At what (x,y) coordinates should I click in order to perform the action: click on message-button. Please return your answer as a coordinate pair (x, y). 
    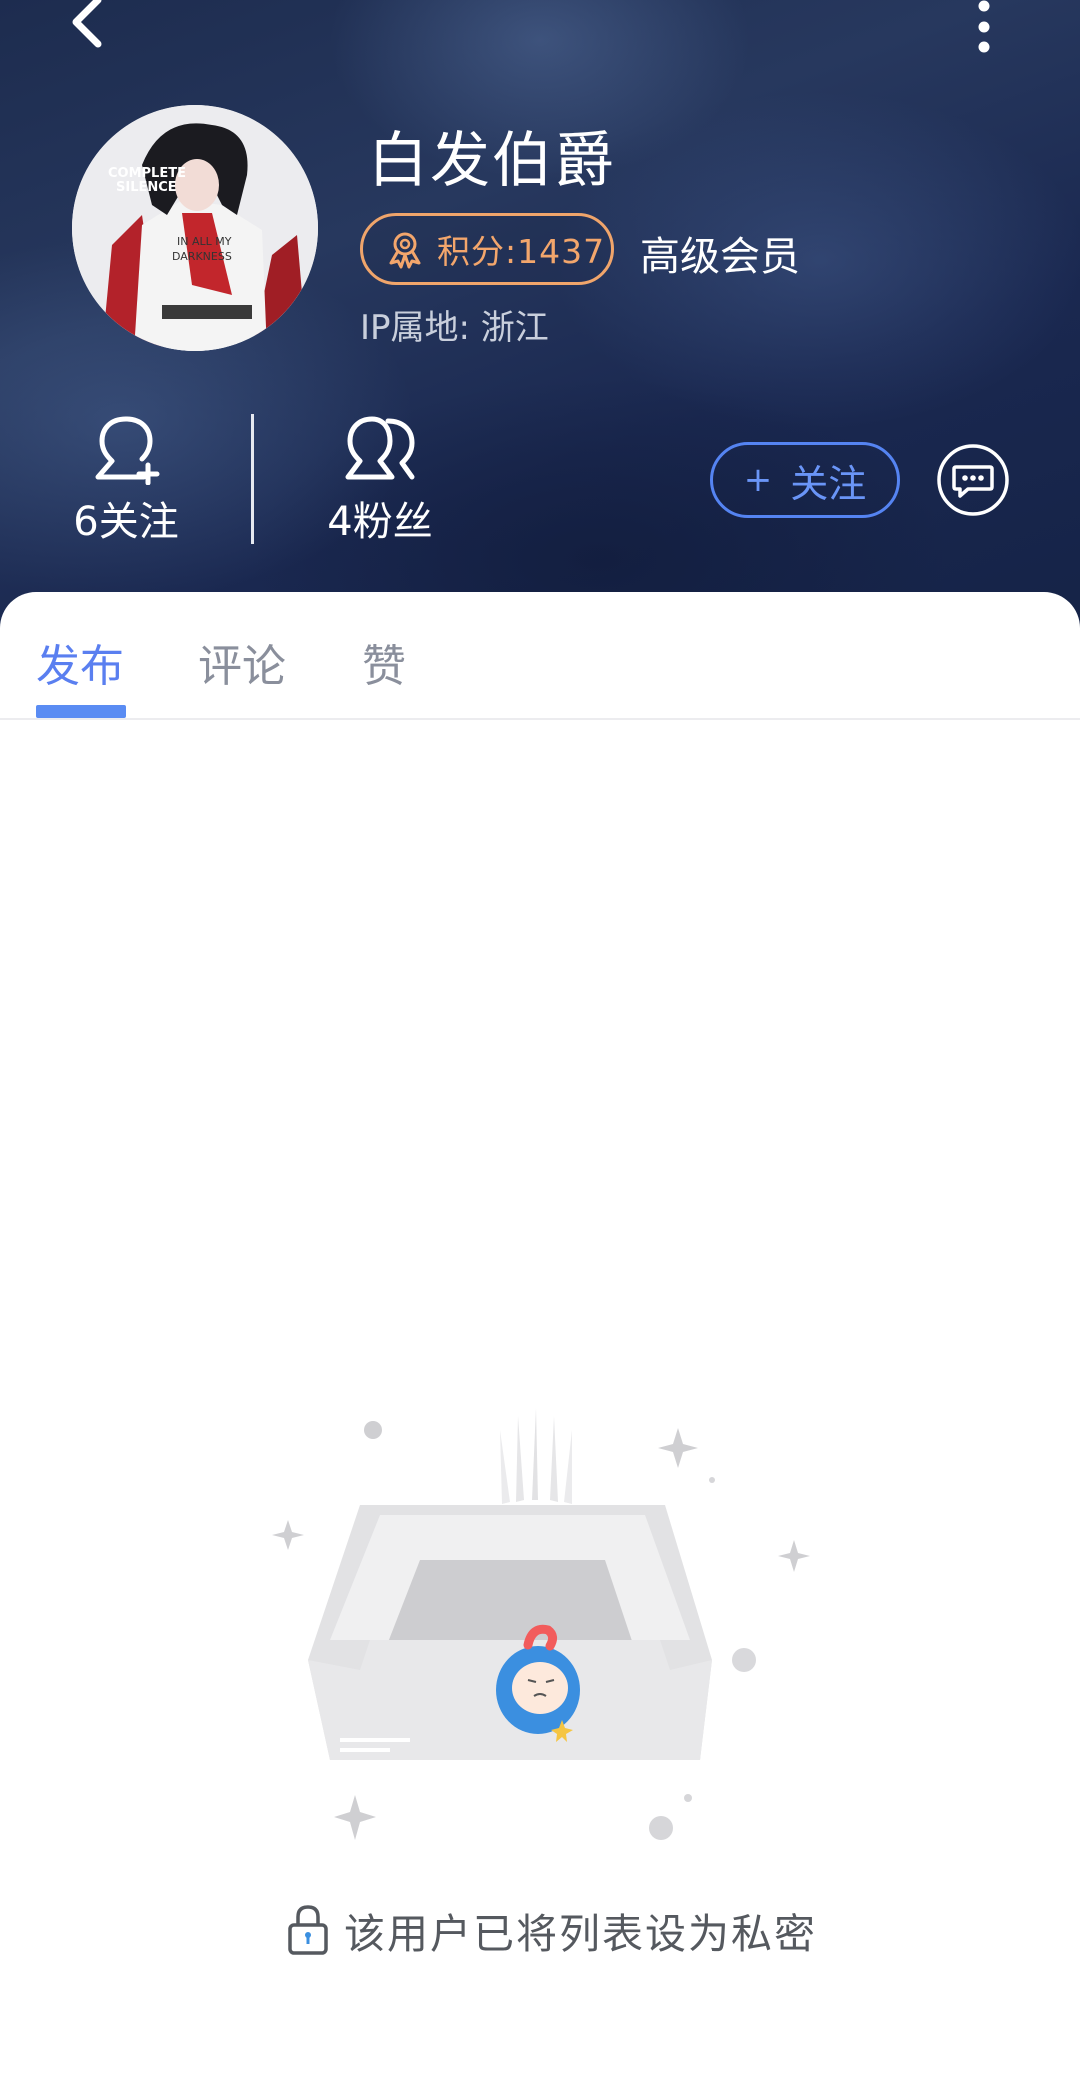
    Looking at the image, I should click on (973, 480).